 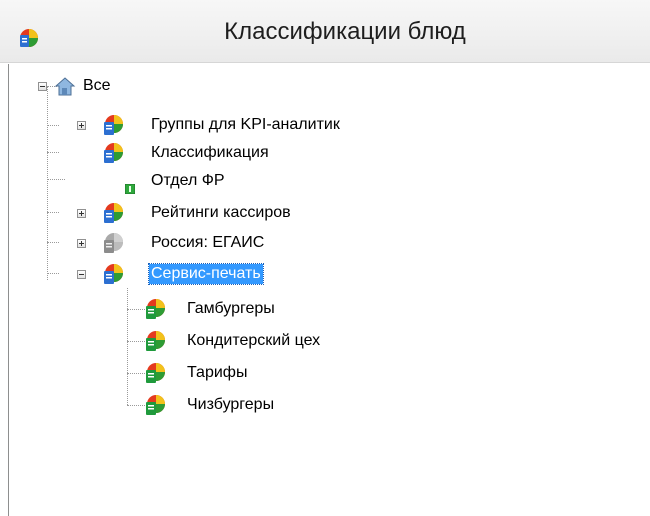 What do you see at coordinates (210, 152) in the screenshot?
I see `tree-node-label: Классификация` at bounding box center [210, 152].